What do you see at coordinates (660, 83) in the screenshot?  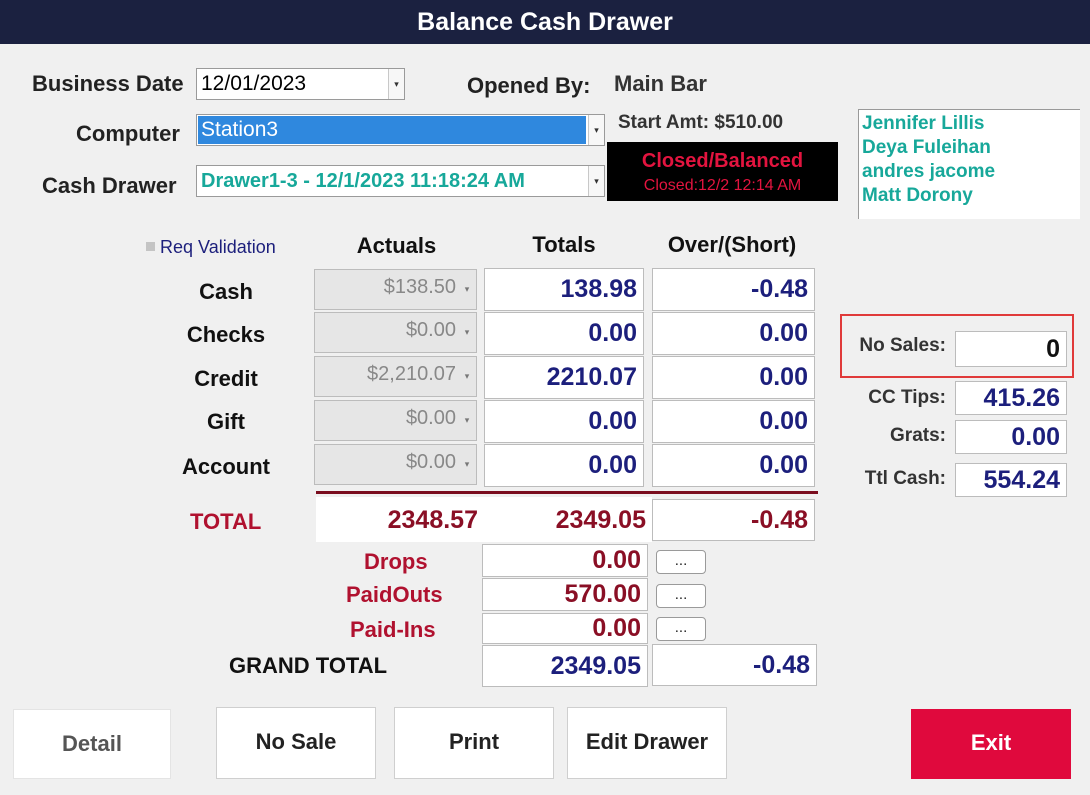 I see `opened-by-value: Main Bar` at bounding box center [660, 83].